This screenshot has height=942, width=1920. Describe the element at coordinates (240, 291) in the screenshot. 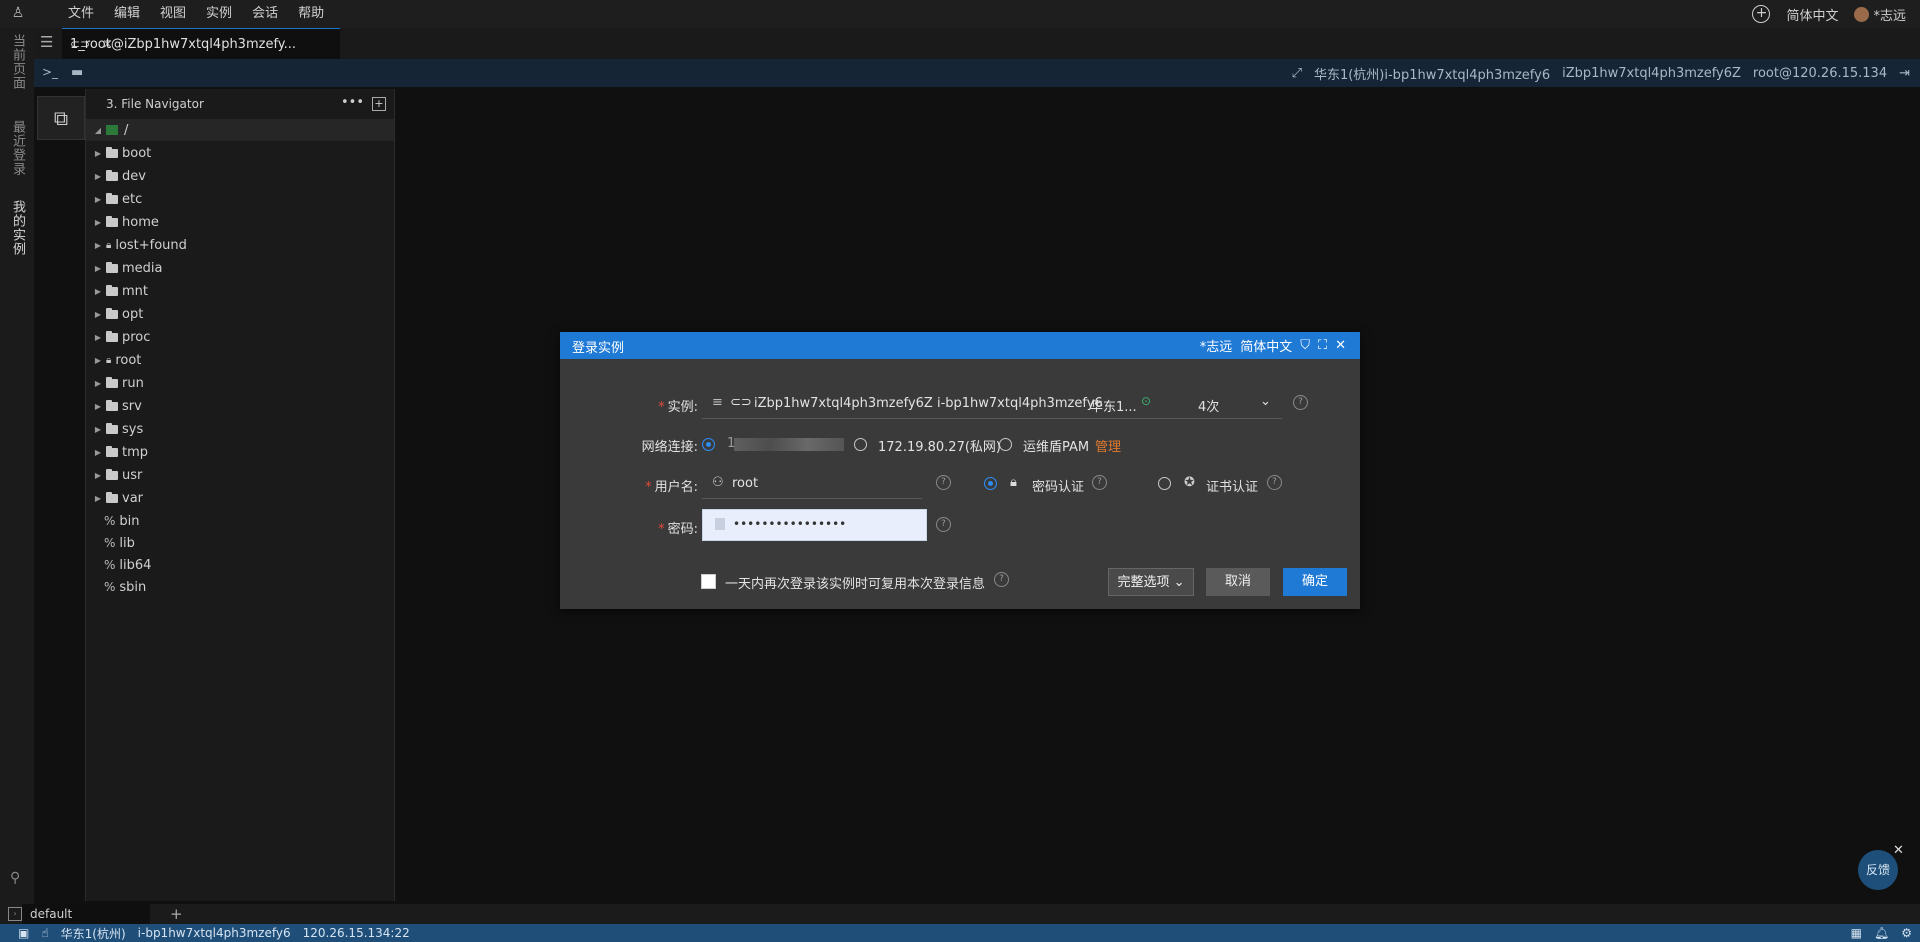

I see `tree-dir-mnt: ▶ mnt` at that location.